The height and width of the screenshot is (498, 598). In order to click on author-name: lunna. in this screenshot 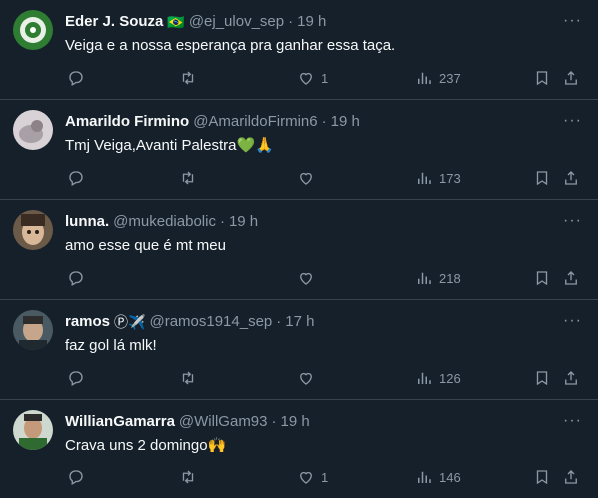, I will do `click(87, 222)`.